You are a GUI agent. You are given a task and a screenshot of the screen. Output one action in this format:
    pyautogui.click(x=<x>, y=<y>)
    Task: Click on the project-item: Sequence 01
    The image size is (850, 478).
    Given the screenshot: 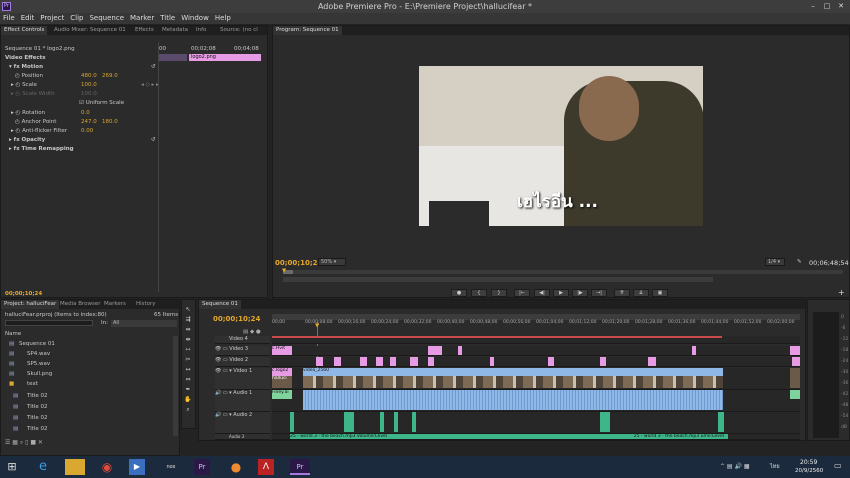 What is the action you would take?
    pyautogui.click(x=37, y=344)
    